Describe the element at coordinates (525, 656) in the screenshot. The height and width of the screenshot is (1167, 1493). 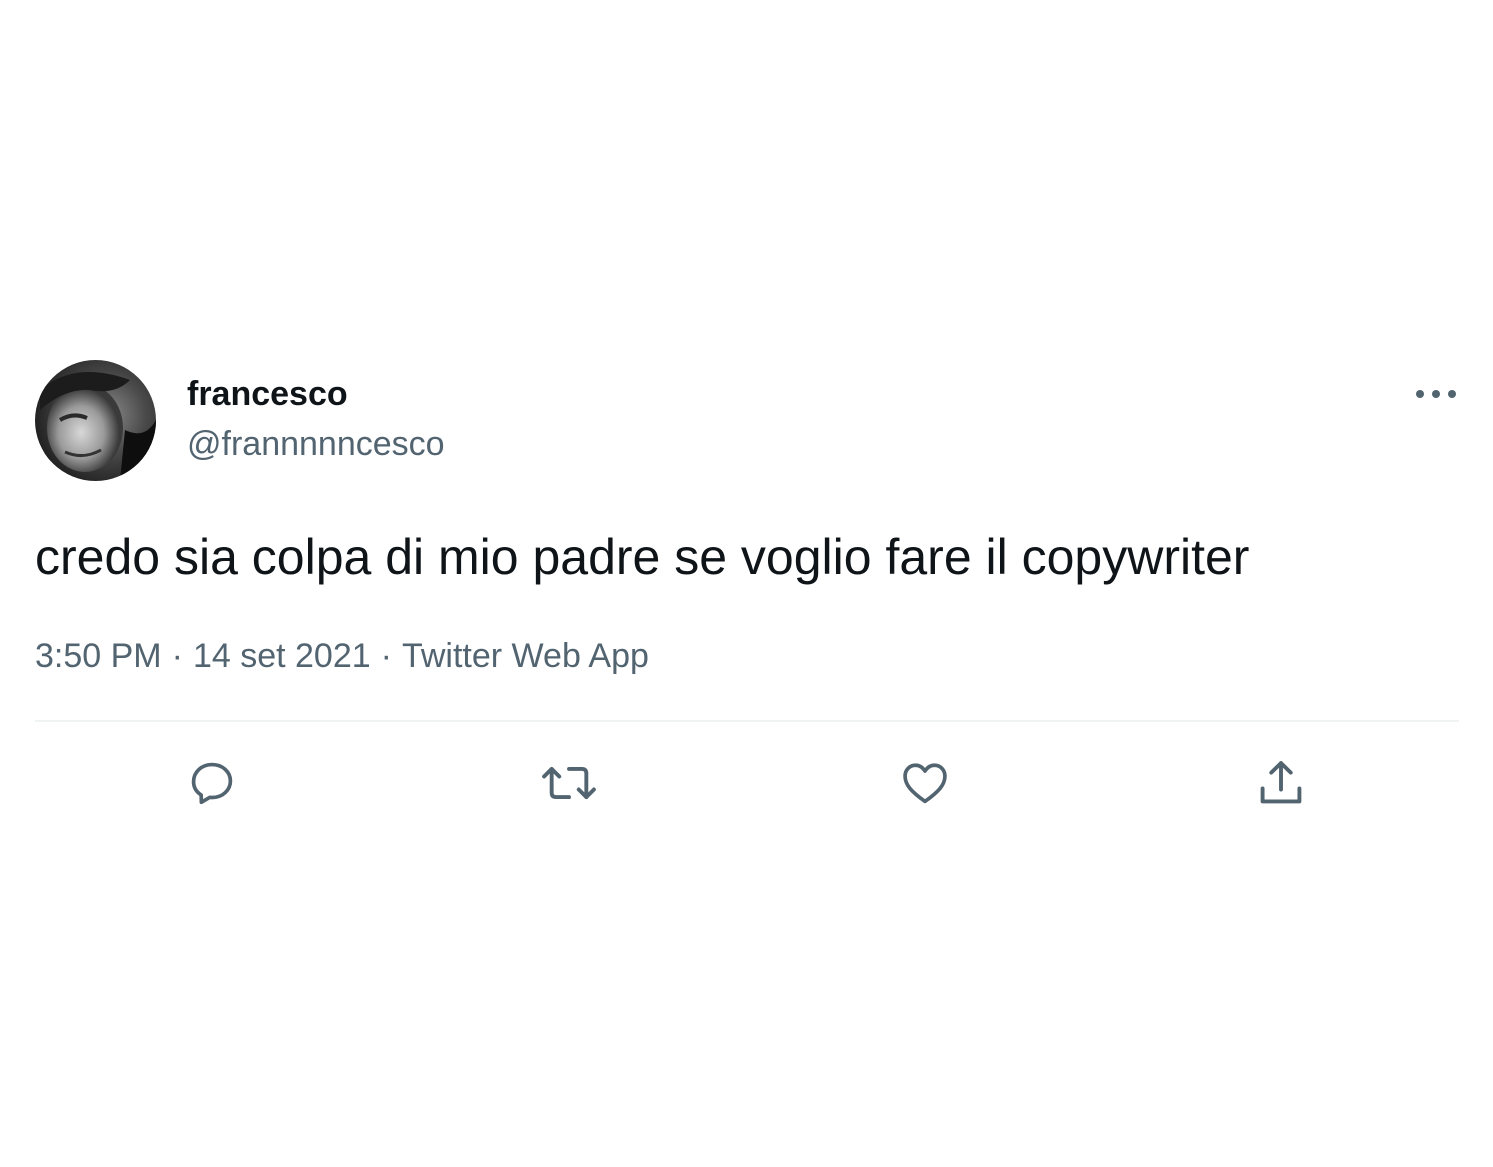
I see `tweet-source: Twitter Web App` at that location.